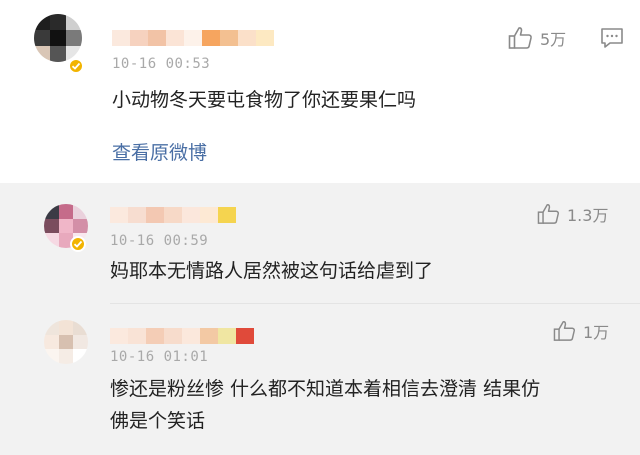 Image resolution: width=640 pixels, height=455 pixels. Describe the element at coordinates (272, 271) in the screenshot. I see `reply-text: 妈耶本无情路人居然被这句话给虐到了` at that location.